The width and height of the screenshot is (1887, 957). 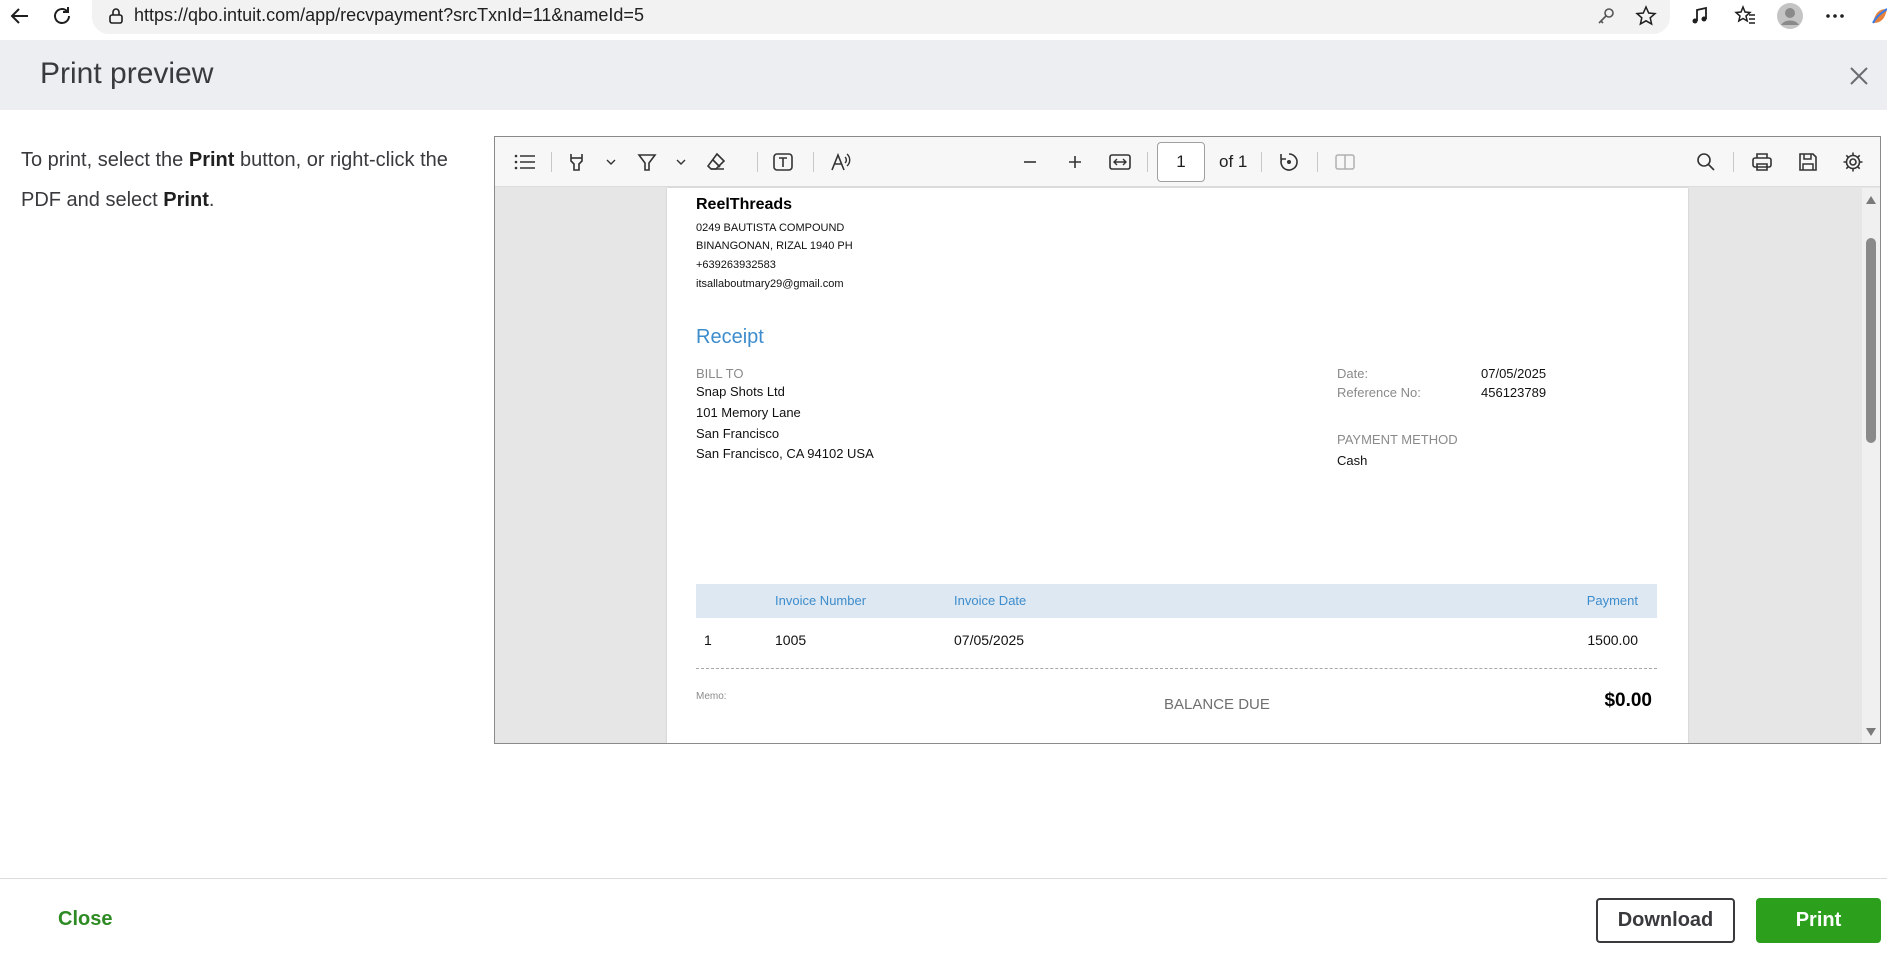 What do you see at coordinates (1514, 392) in the screenshot?
I see `reference-value: 456123789` at bounding box center [1514, 392].